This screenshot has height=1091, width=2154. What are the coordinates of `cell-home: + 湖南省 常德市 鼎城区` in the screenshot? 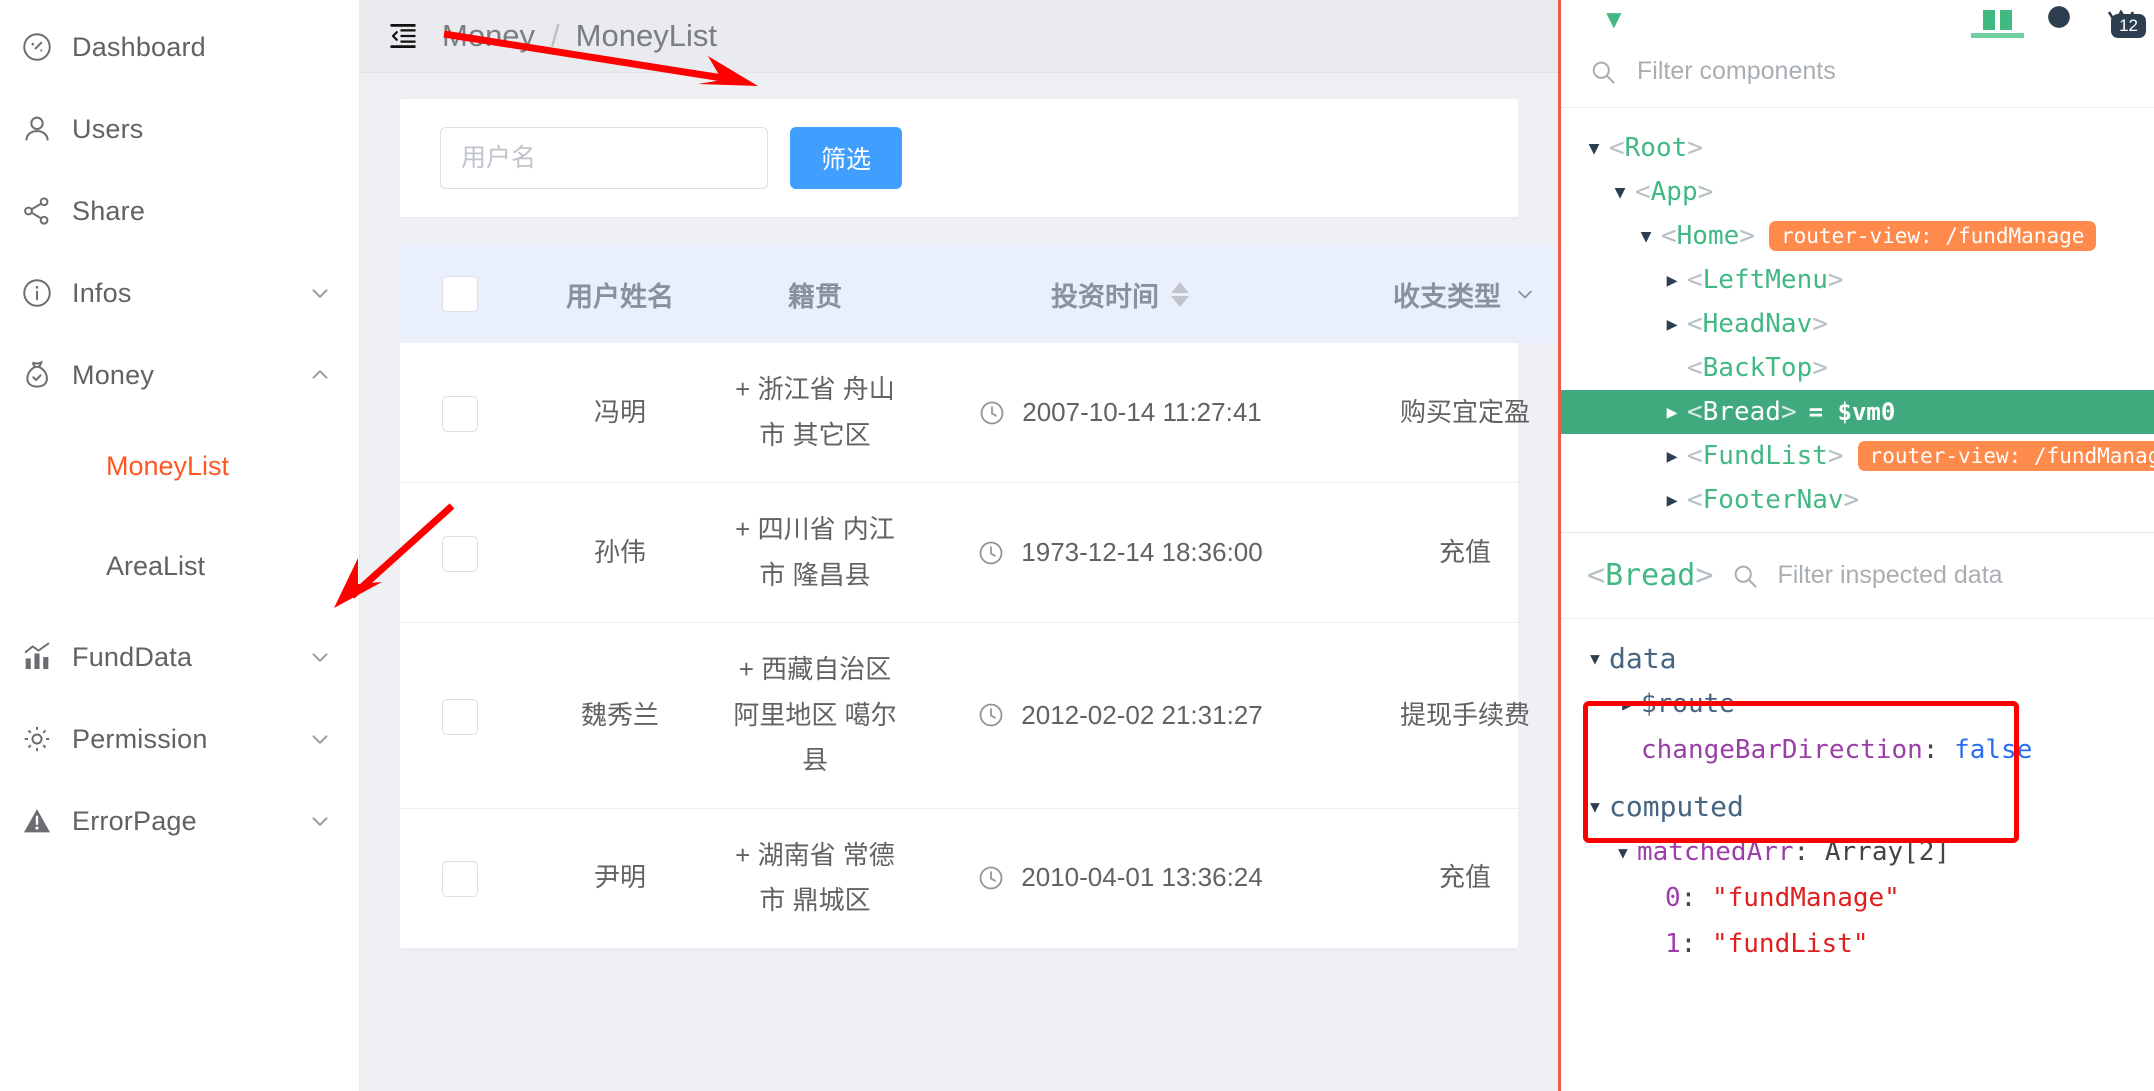 It's located at (815, 878).